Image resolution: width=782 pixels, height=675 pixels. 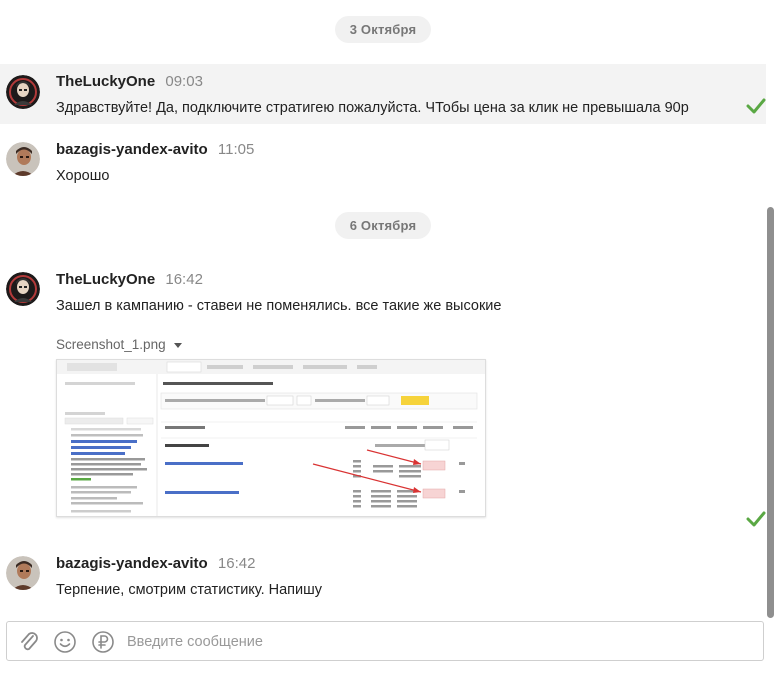 What do you see at coordinates (103, 642) in the screenshot?
I see `ruble-icon` at bounding box center [103, 642].